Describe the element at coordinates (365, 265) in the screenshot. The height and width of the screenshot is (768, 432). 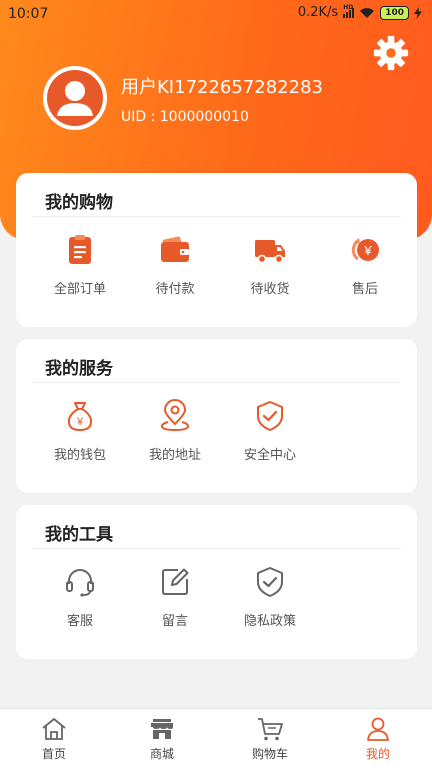
I see `after-sales-button: ¥ 售后` at that location.